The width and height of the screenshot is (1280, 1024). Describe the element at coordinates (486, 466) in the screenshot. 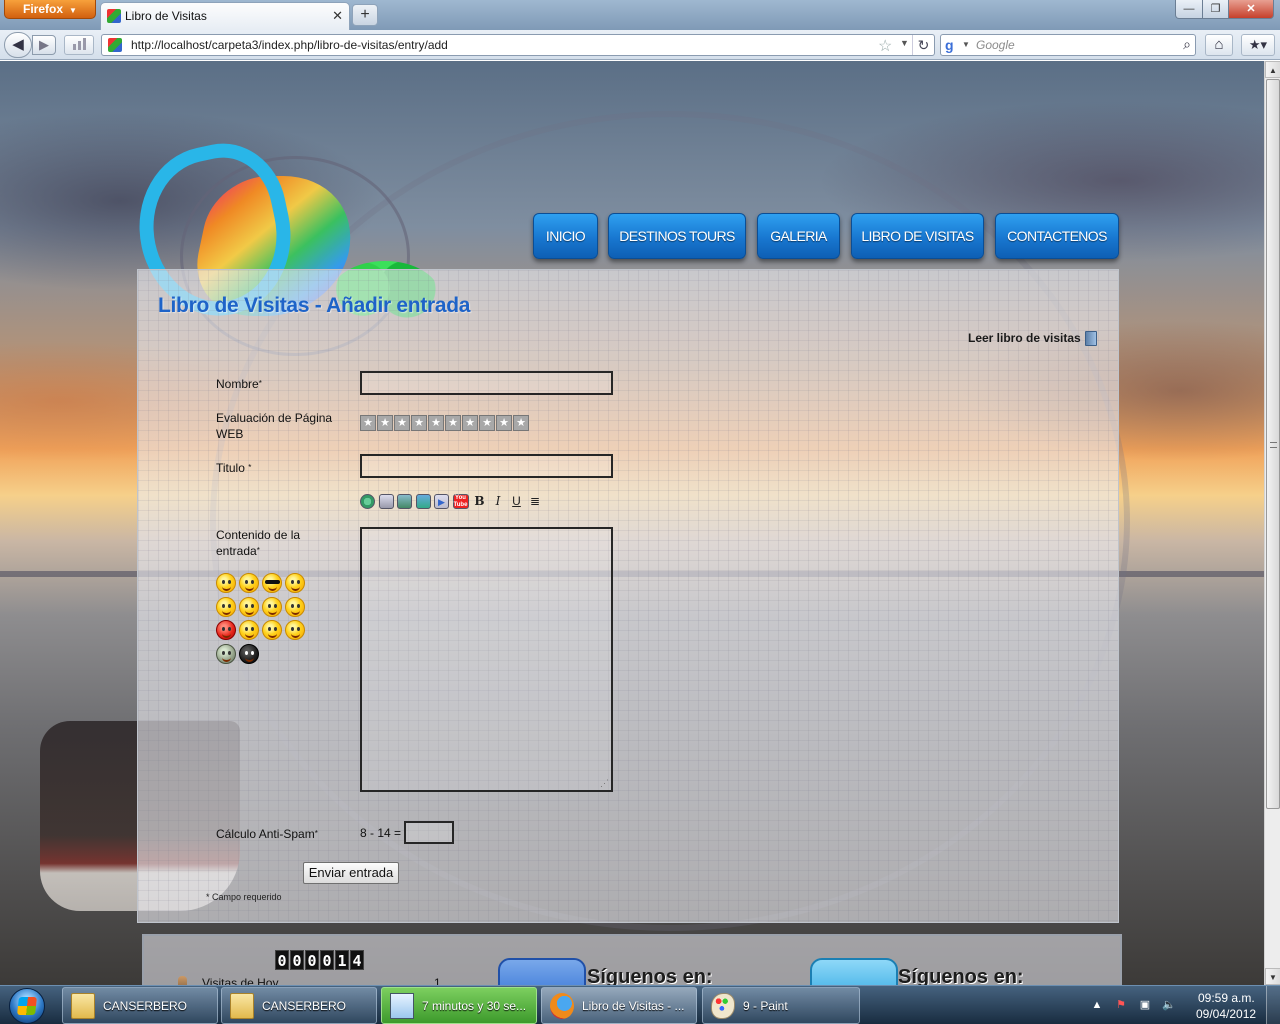

I see `title-input` at that location.